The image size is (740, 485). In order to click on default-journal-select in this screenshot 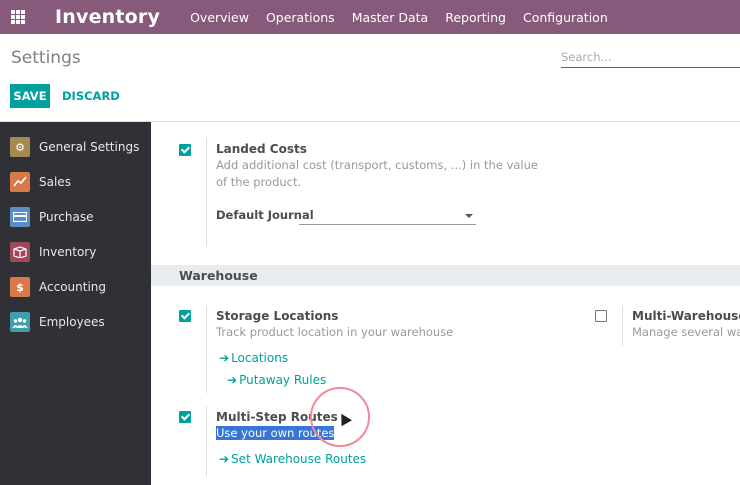, I will do `click(387, 216)`.